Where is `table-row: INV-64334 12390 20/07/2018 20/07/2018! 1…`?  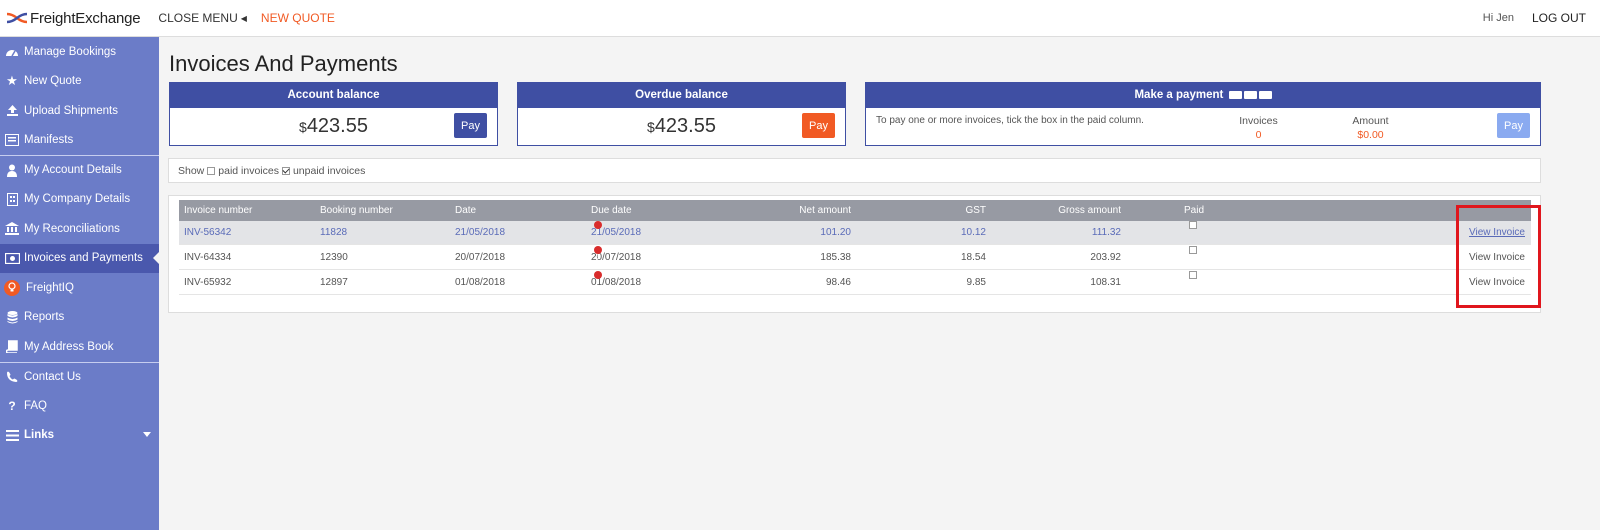
table-row: INV-64334 12390 20/07/2018 20/07/2018! 1… is located at coordinates (855, 258).